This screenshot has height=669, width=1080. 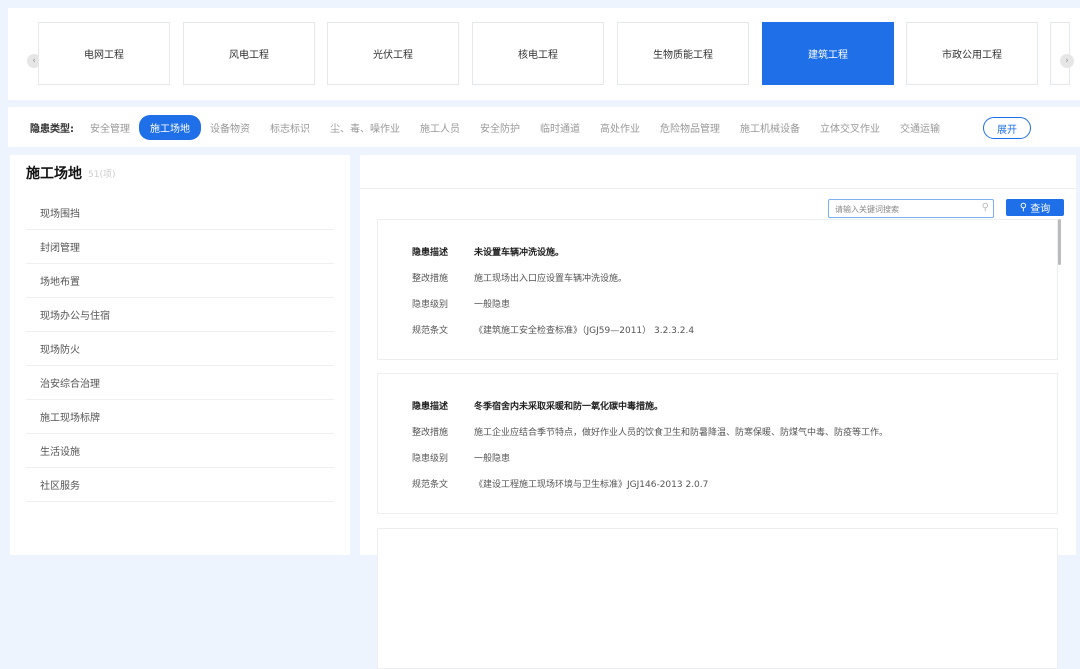 What do you see at coordinates (683, 53) in the screenshot?
I see `category-tab: 生物质能工程` at bounding box center [683, 53].